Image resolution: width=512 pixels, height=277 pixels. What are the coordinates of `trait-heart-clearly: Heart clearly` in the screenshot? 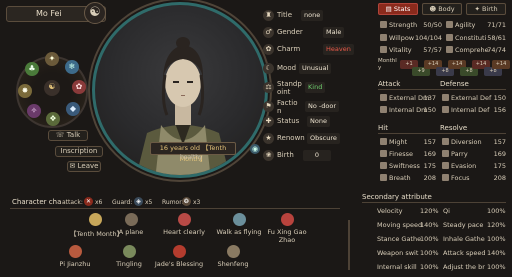 It's located at (184, 224).